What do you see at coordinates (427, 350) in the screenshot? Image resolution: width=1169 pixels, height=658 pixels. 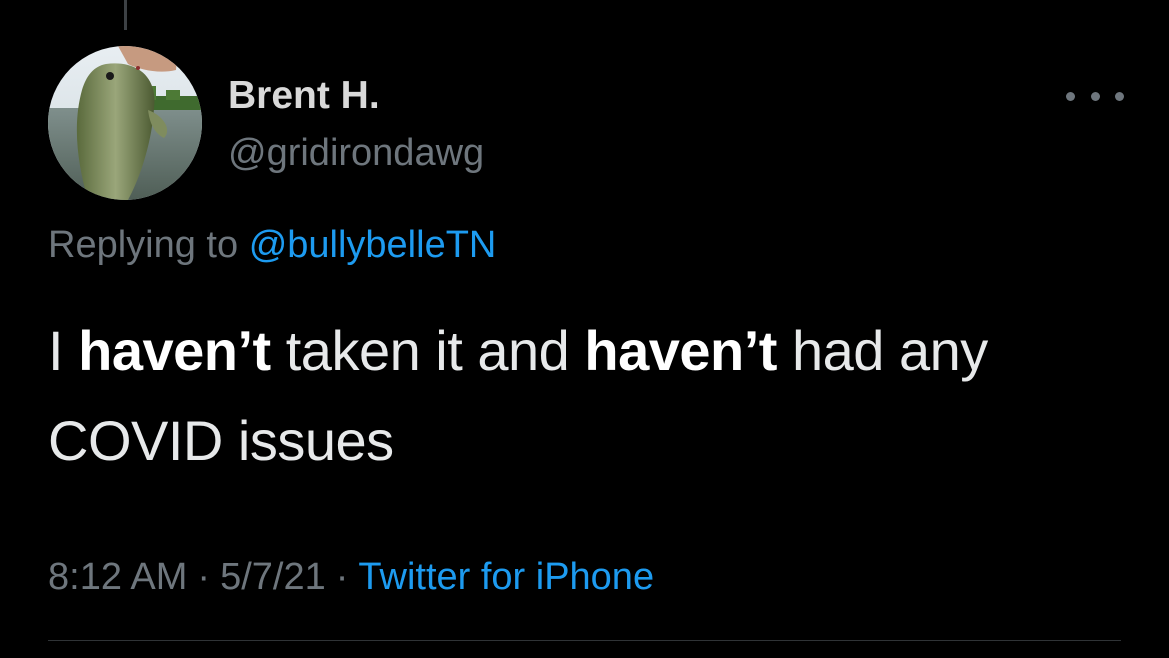 I see `tweet-text-part: taken it and` at bounding box center [427, 350].